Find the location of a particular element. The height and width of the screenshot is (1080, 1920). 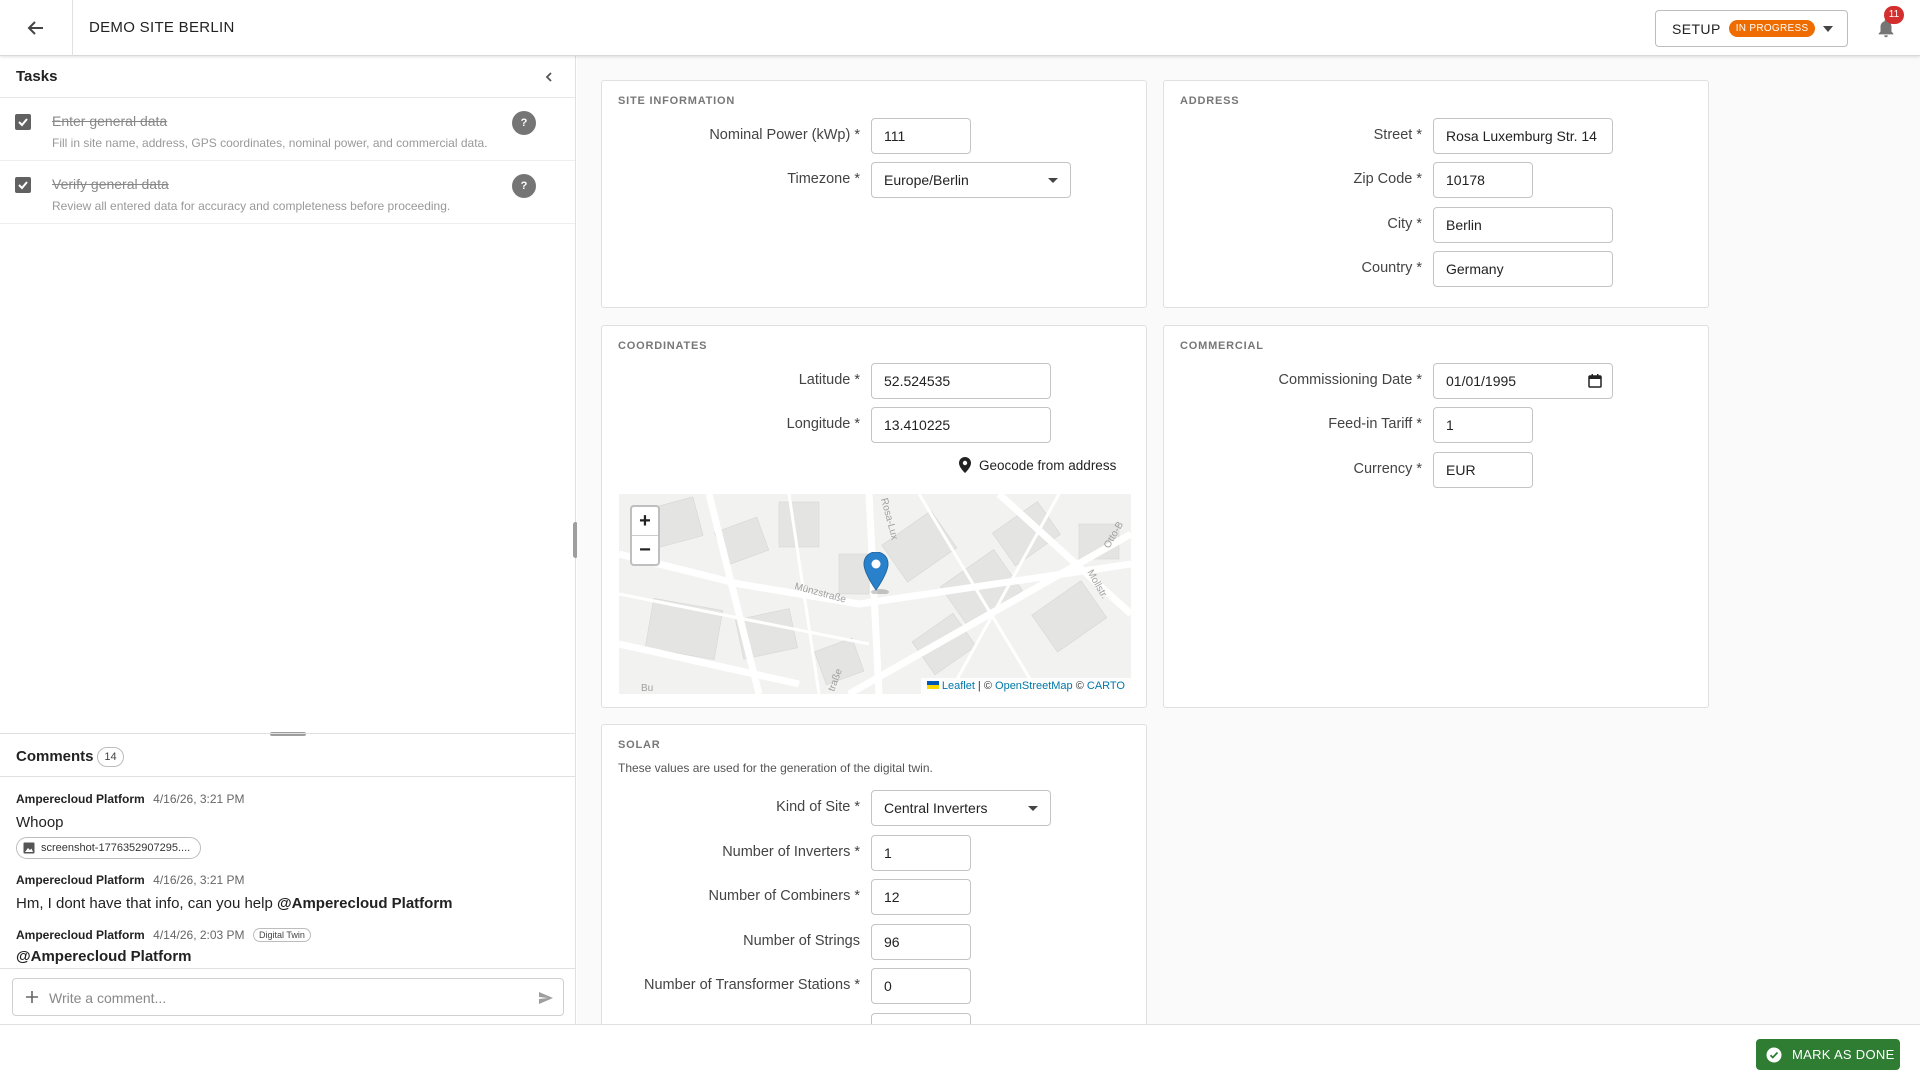

country-input is located at coordinates (1523, 269).